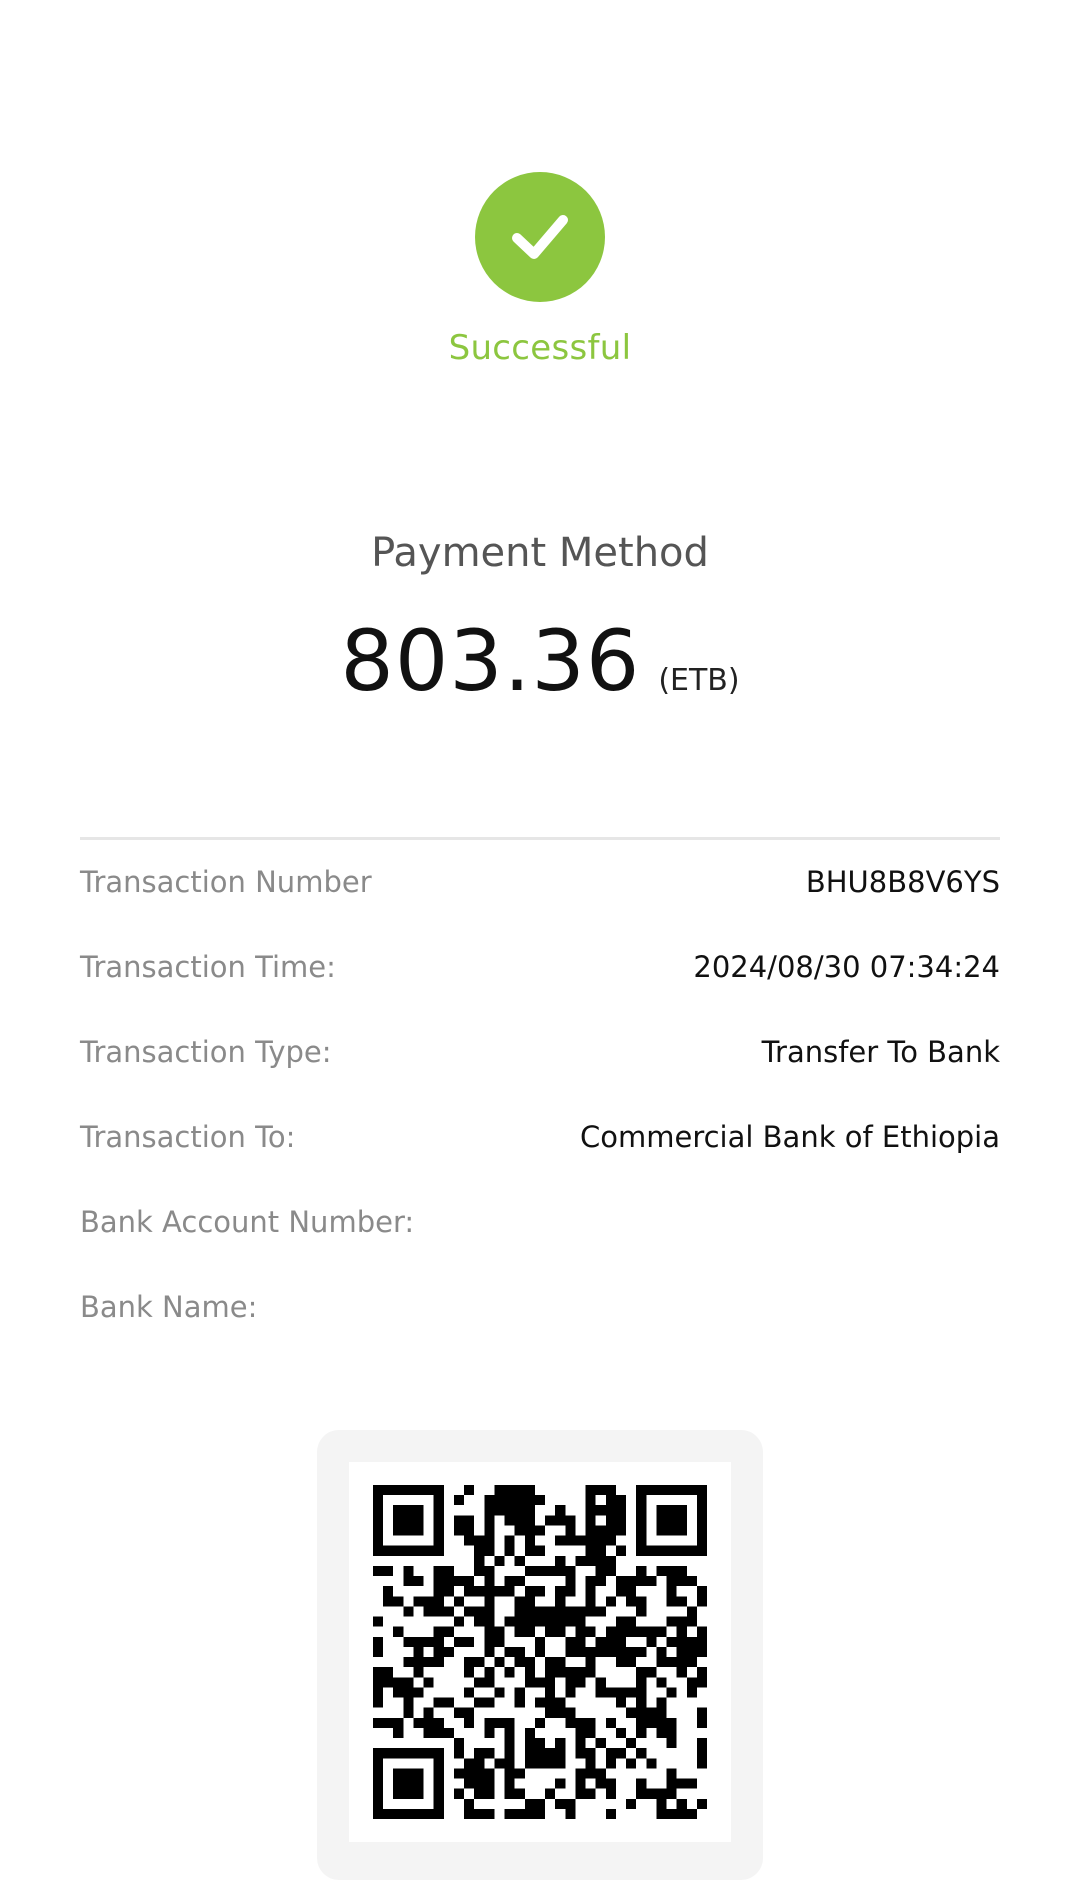 The width and height of the screenshot is (1080, 1880). I want to click on detail-row-bank-name: Bank Name:, so click(540, 1332).